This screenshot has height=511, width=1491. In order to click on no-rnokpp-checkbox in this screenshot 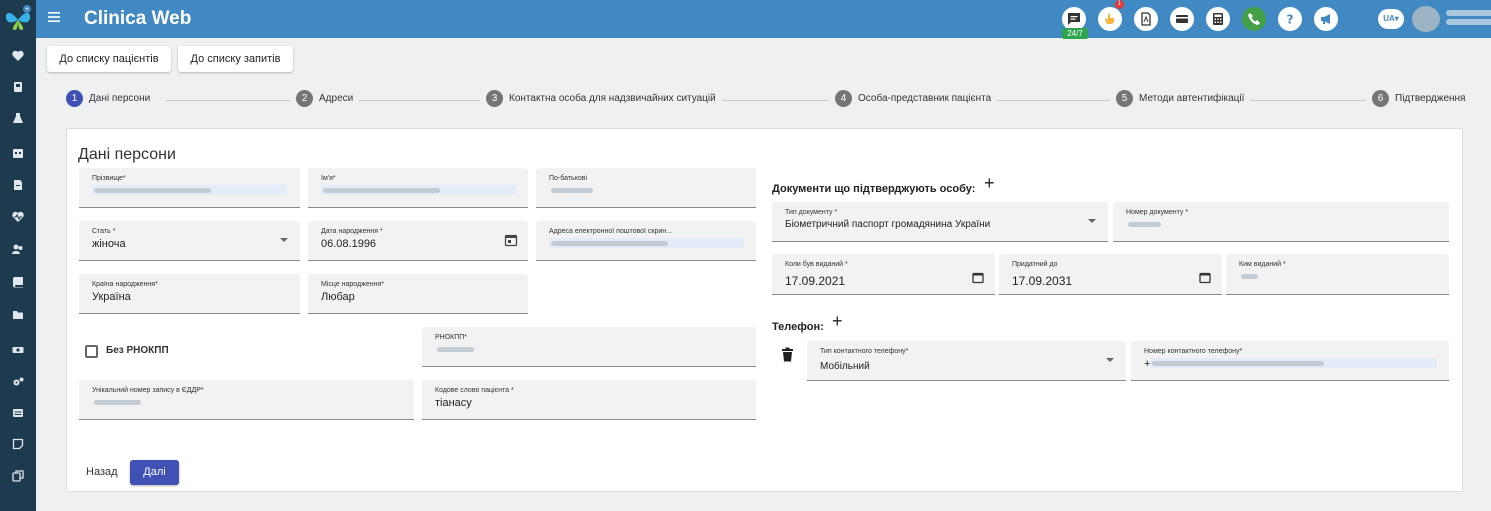, I will do `click(91, 351)`.